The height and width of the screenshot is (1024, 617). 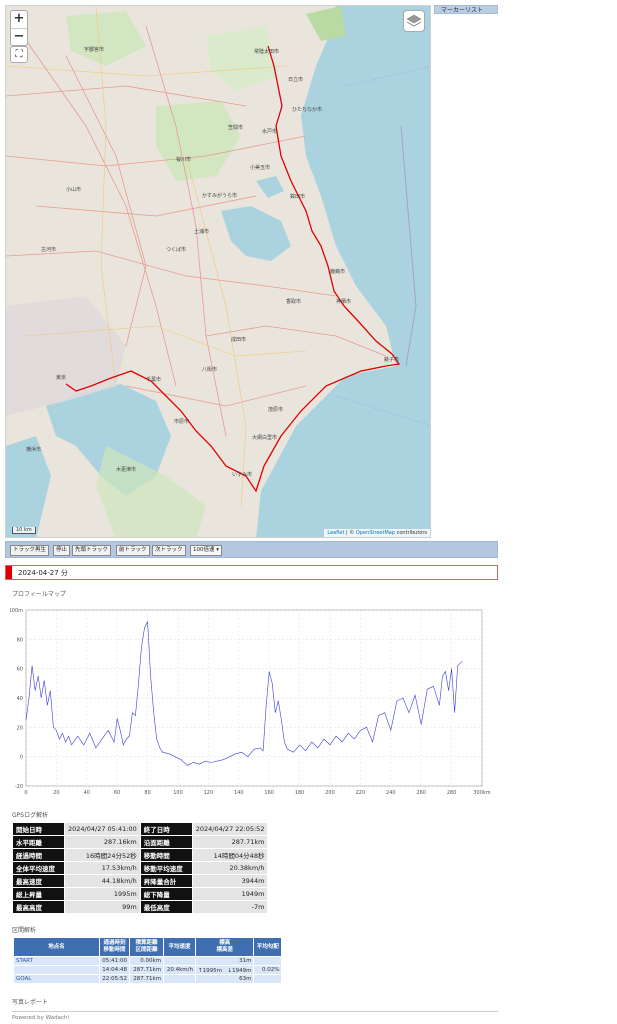 I want to click on stop-button: 停止, so click(x=62, y=550).